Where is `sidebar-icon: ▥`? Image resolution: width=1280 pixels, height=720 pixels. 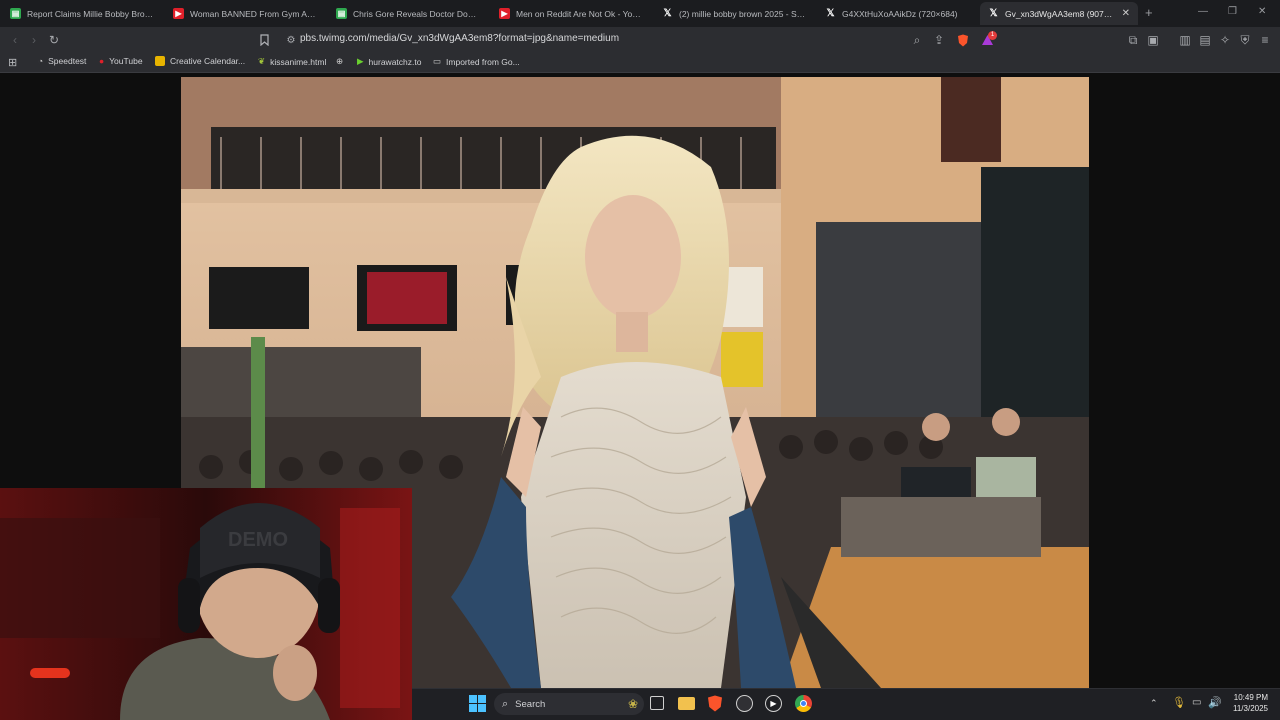
sidebar-icon: ▥ is located at coordinates (1185, 40).